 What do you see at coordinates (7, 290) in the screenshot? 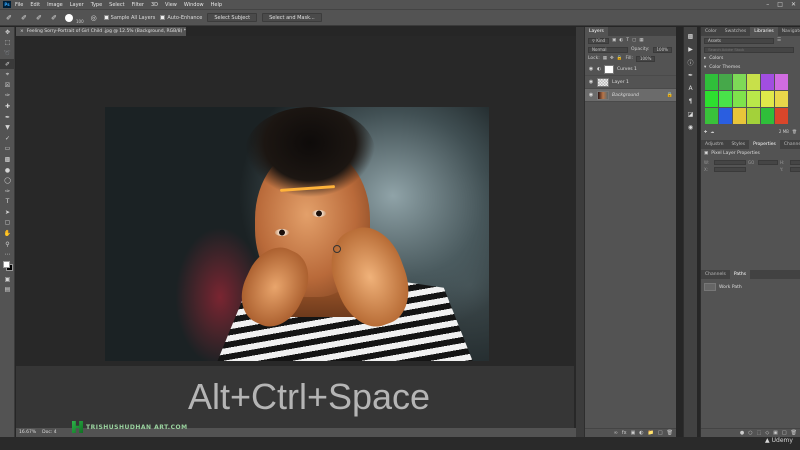
I see `screen-mode-icon: ▤` at bounding box center [7, 290].